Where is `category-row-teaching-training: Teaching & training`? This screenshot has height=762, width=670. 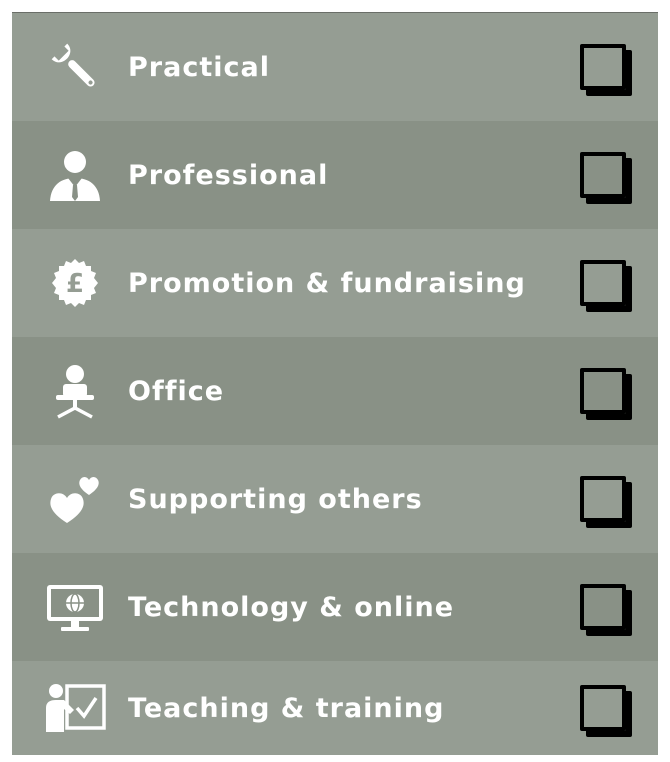
category-row-teaching-training: Teaching & training is located at coordinates (335, 708).